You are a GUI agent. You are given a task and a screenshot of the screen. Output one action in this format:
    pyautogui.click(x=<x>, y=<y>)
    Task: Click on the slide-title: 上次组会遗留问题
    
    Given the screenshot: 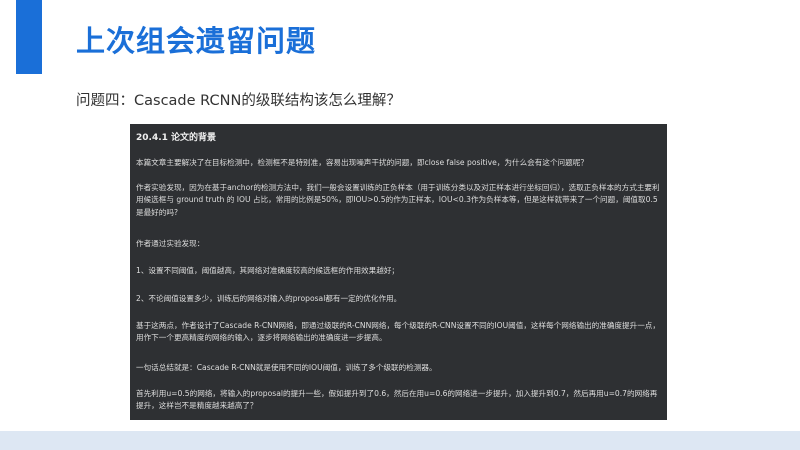 What is the action you would take?
    pyautogui.click(x=196, y=41)
    